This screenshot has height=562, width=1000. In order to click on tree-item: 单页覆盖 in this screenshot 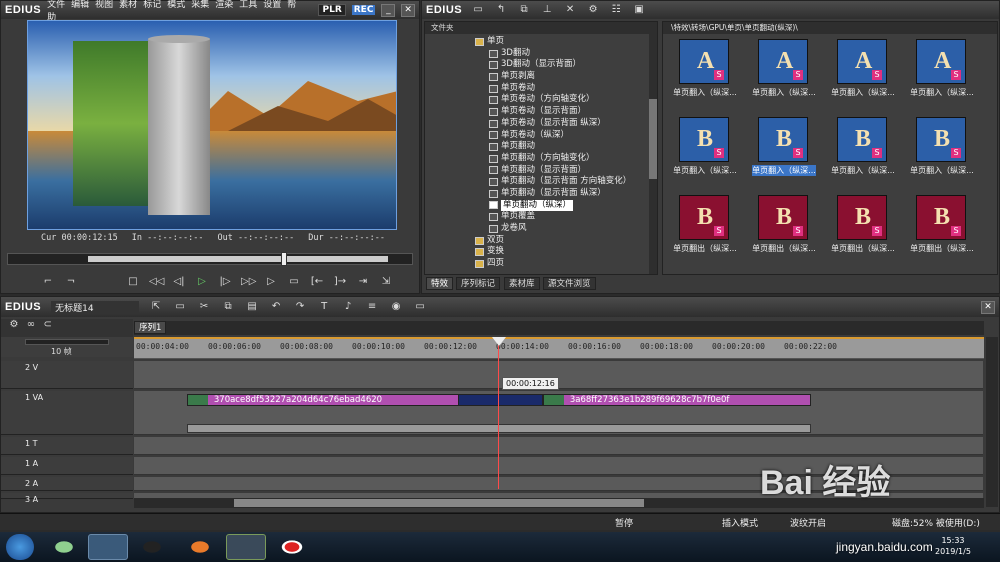, I will do `click(573, 217)`.